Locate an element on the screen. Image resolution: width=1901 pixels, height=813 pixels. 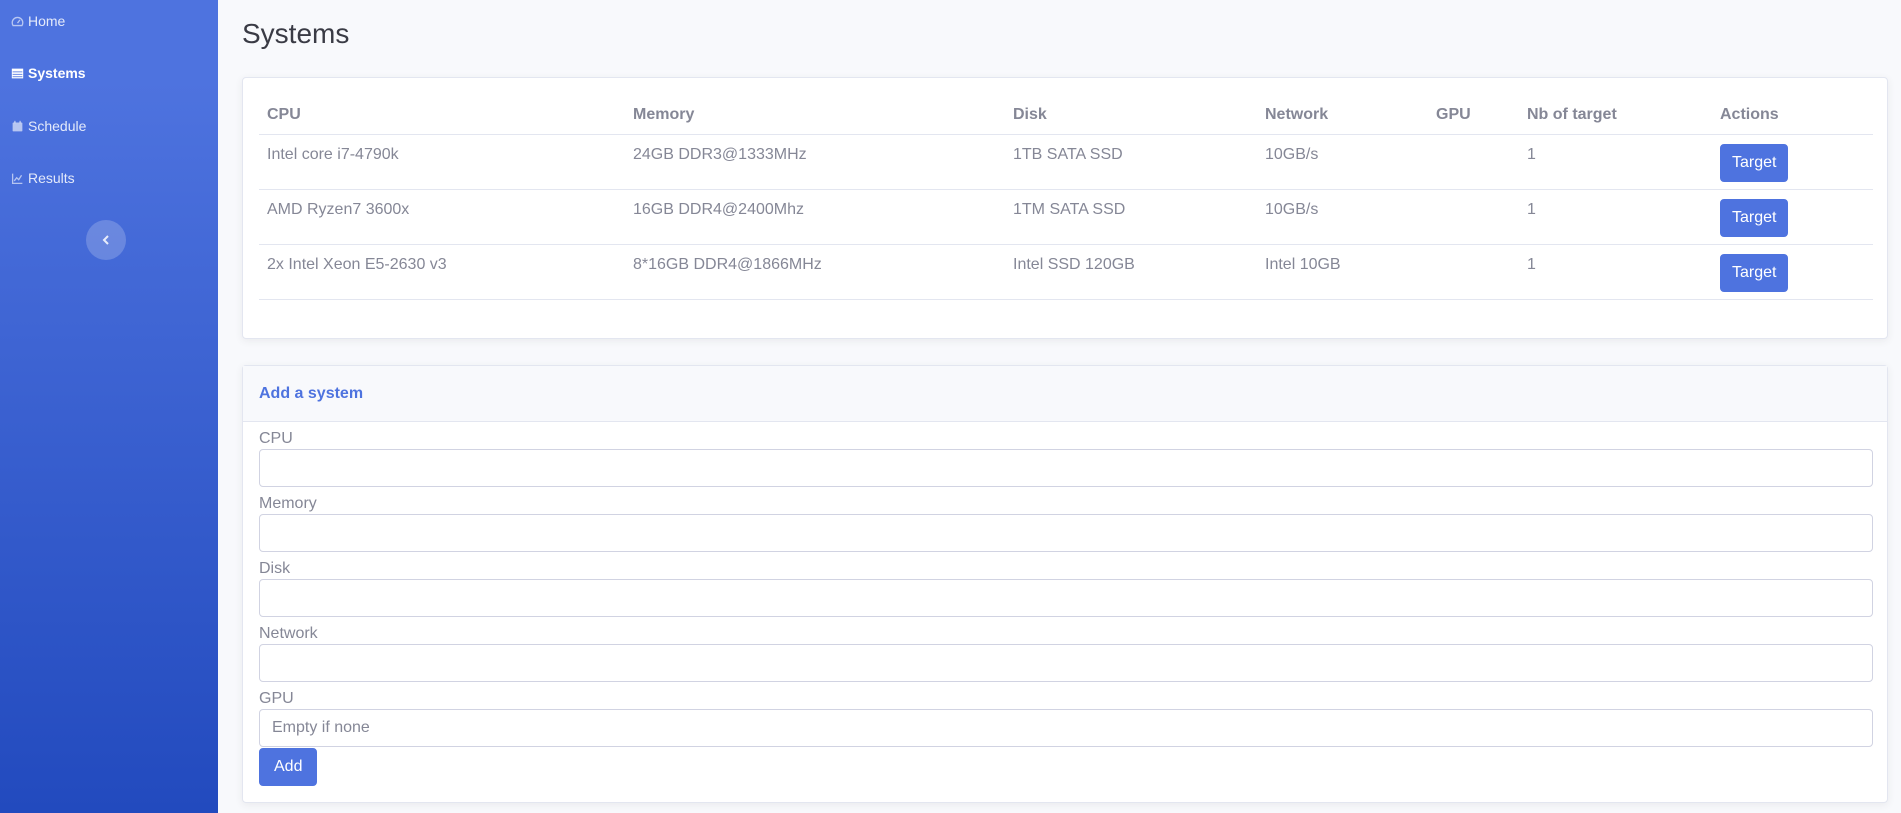
cell-disk: Intel SSD 120GB is located at coordinates (1131, 272).